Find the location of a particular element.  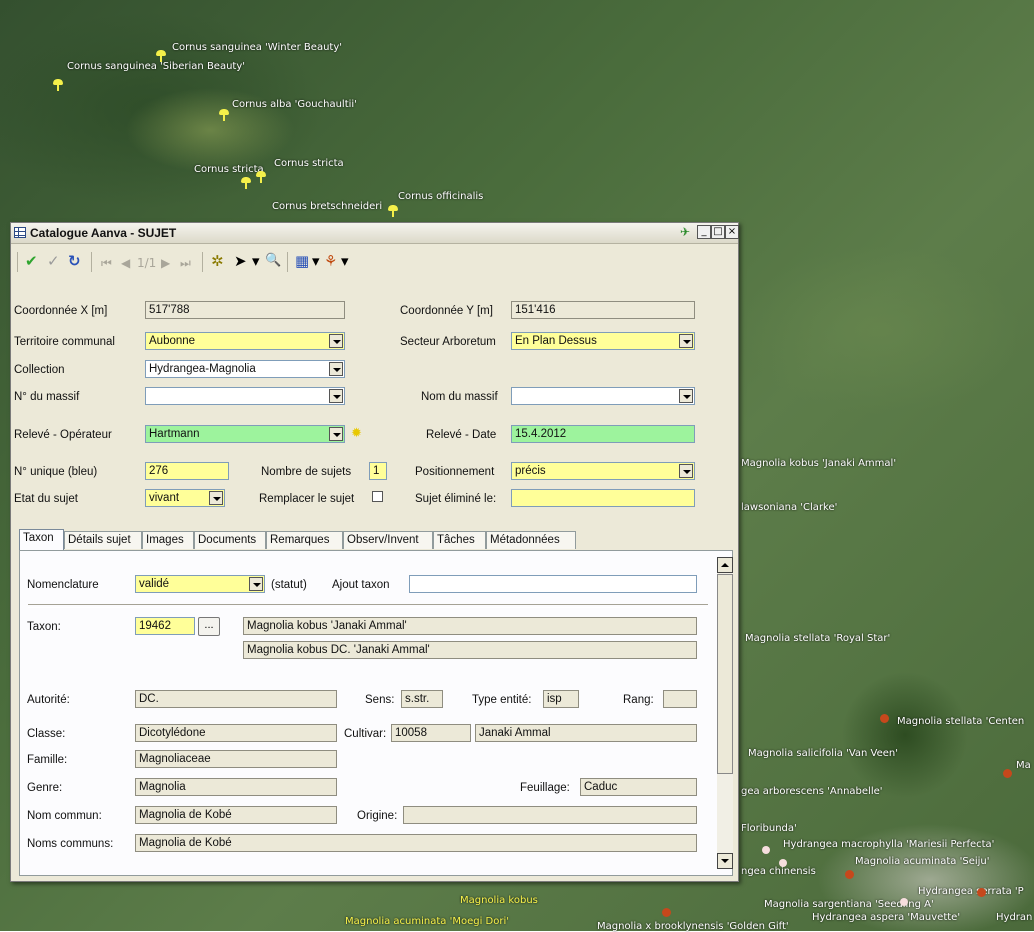

first-record-icon: ⏮ is located at coordinates (106, 263).